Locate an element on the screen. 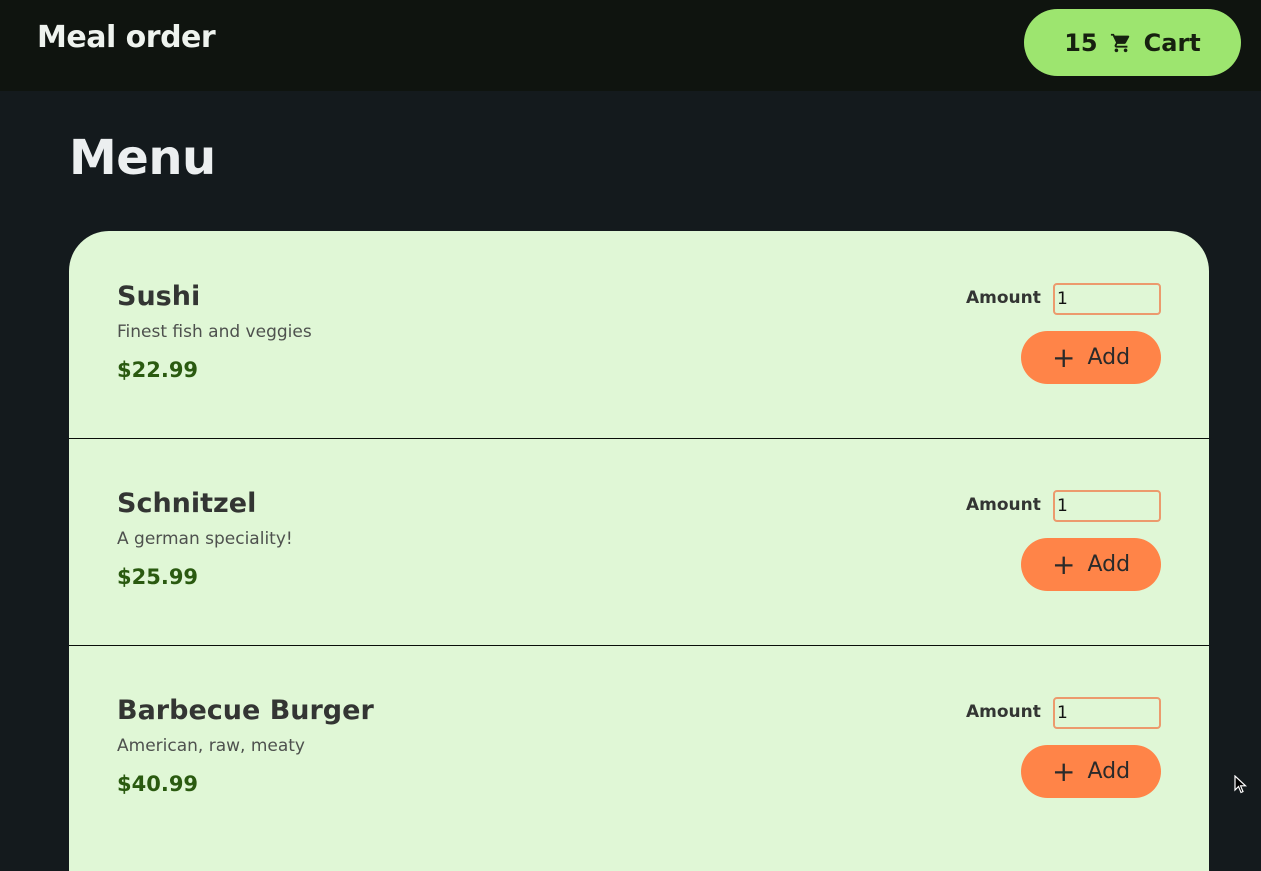 The height and width of the screenshot is (871, 1261). cart-label: Cart is located at coordinates (1172, 42).